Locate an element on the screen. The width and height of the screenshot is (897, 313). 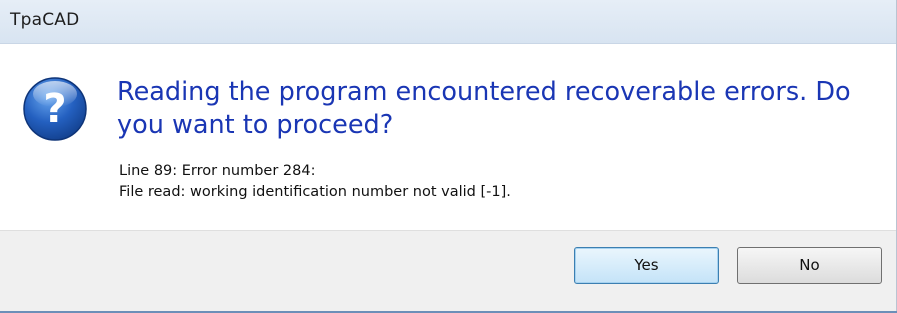
detail-line: Line 89: Error number 284: is located at coordinates (217, 171).